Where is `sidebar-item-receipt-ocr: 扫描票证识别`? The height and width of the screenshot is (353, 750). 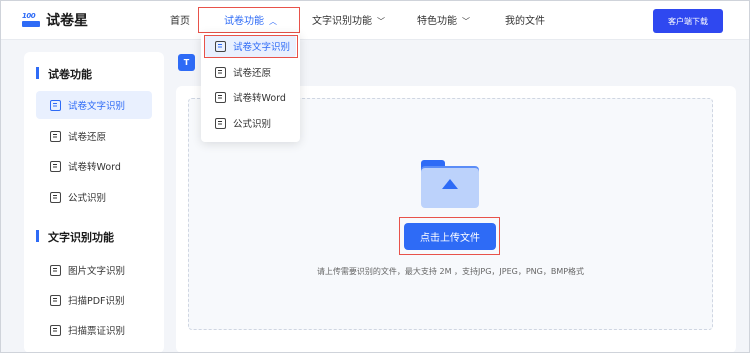
sidebar-item-receipt-ocr: 扫描票证识别 is located at coordinates (94, 330).